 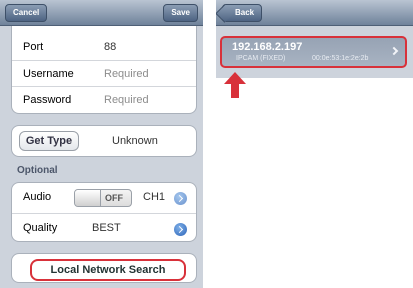 I want to click on quality-row: Quality BEST, so click(x=104, y=228).